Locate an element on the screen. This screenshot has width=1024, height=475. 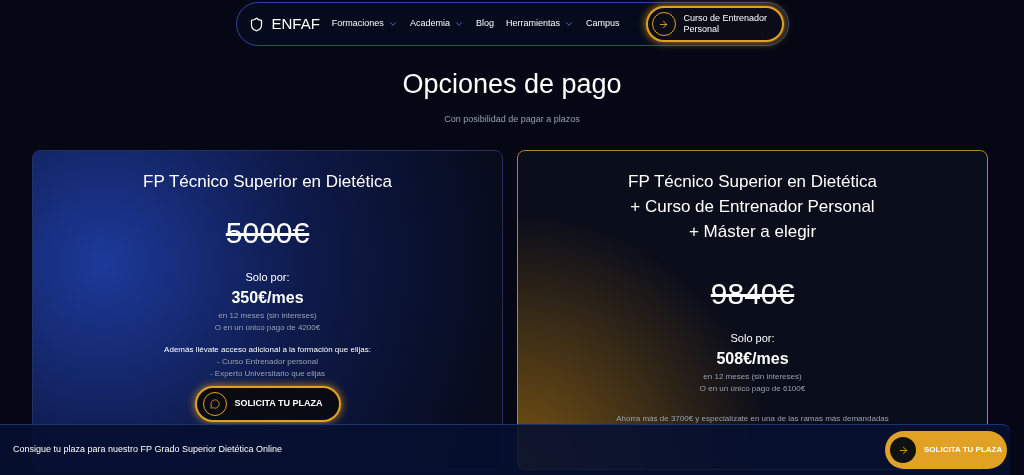
apply-button: SOLICITA TU PLAZA is located at coordinates (267, 403).